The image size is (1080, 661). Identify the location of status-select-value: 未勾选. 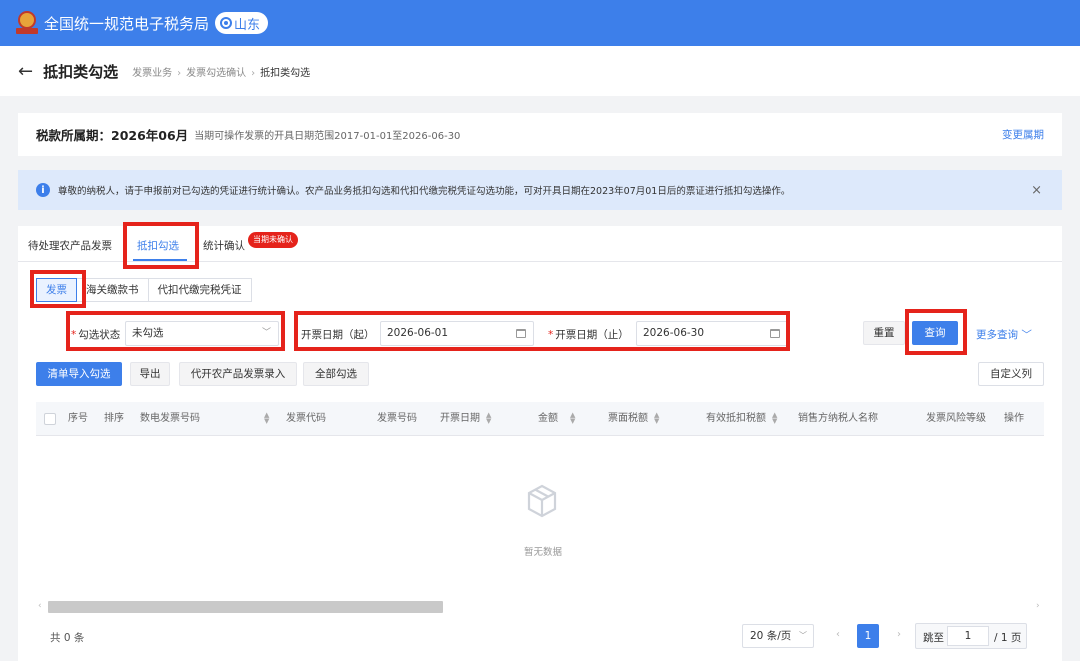
(148, 333).